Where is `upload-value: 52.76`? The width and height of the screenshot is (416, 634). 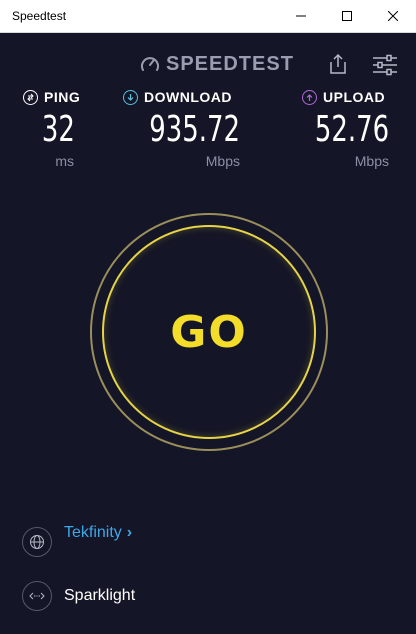
upload-value: 52.76 is located at coordinates (351, 129).